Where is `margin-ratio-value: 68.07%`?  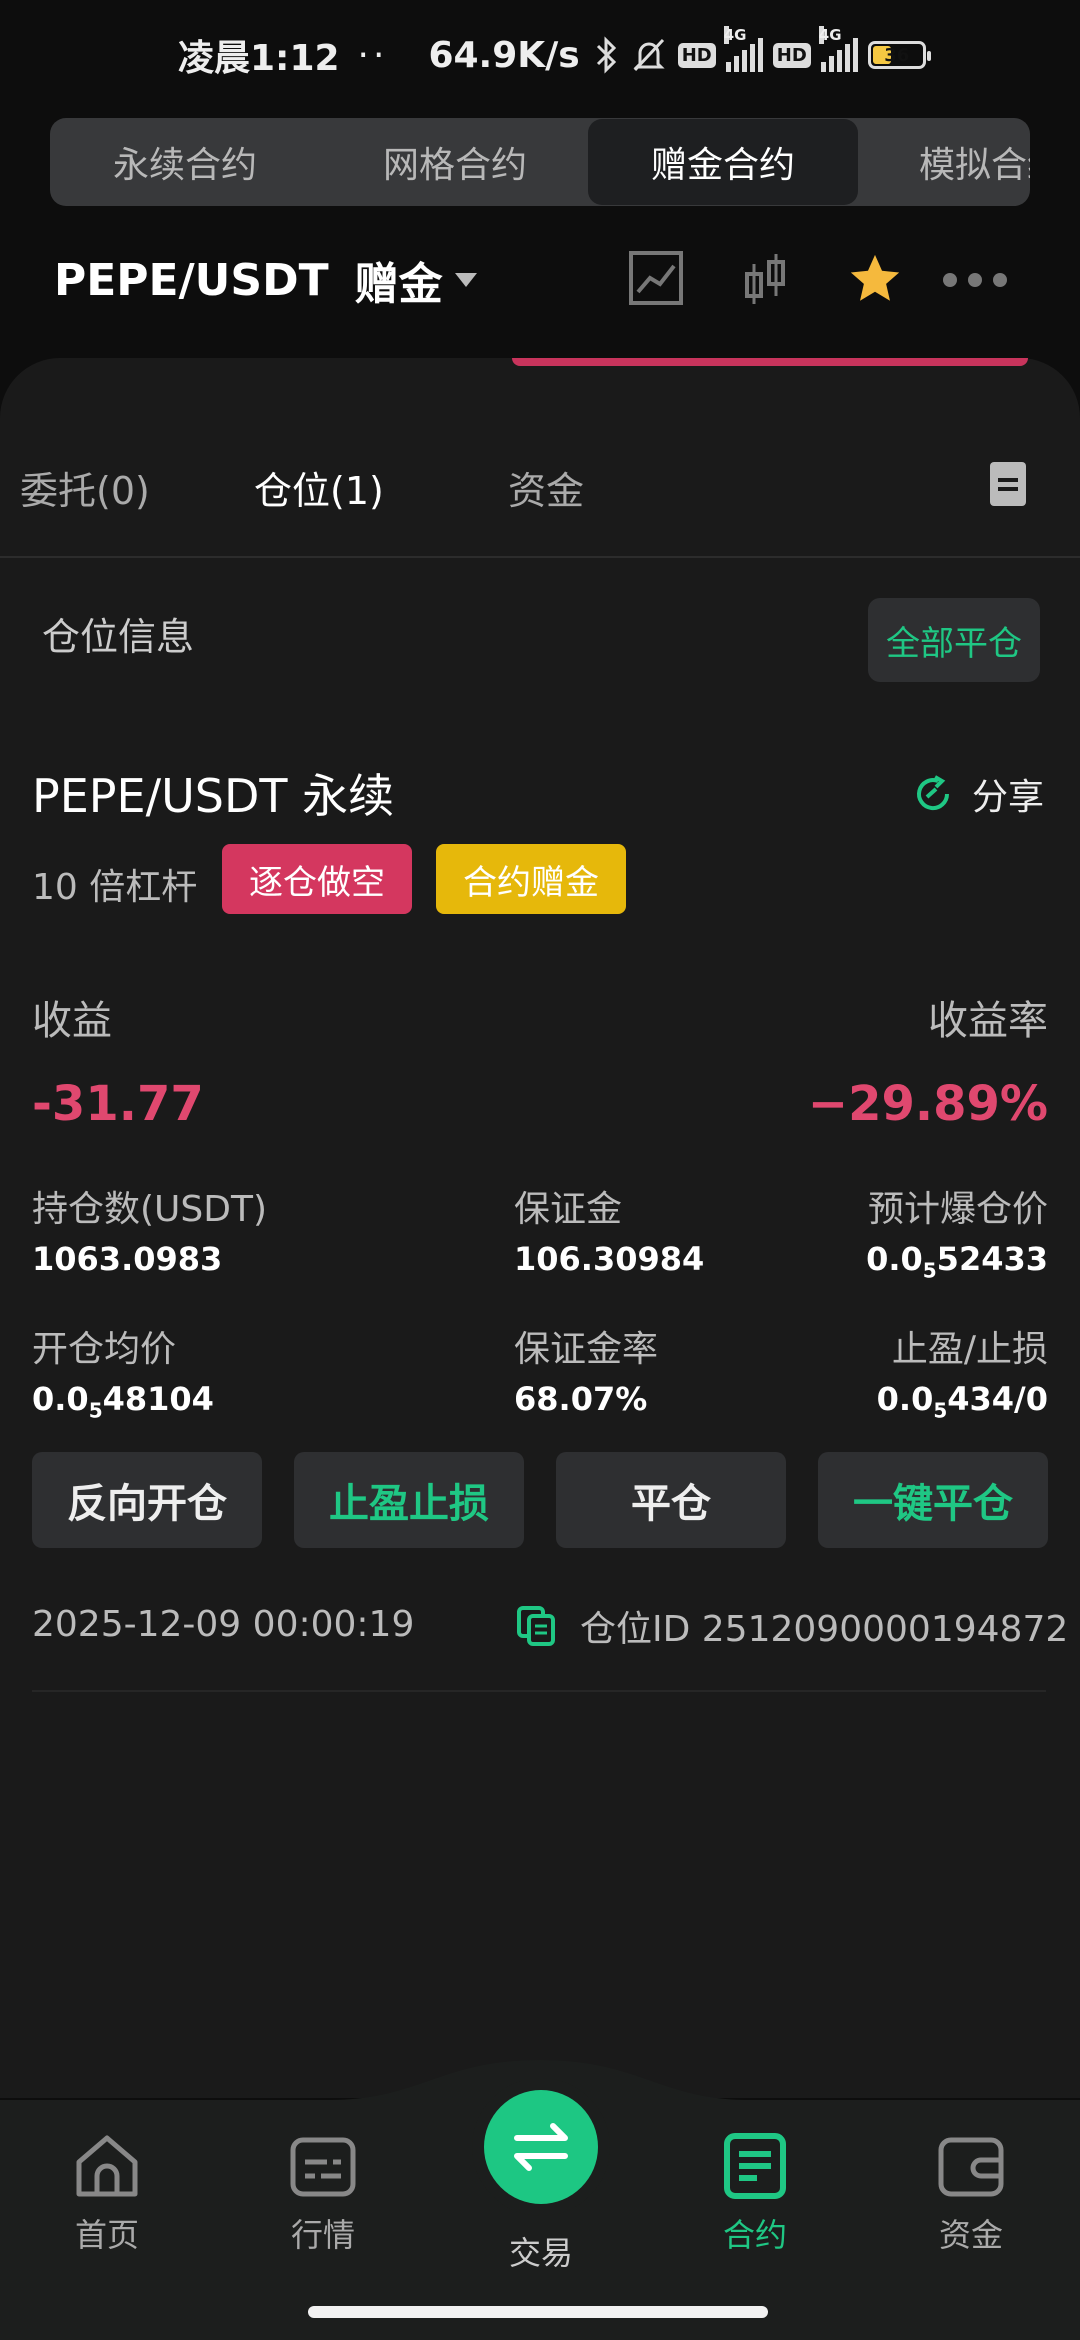
margin-ratio-value: 68.07% is located at coordinates (581, 1399).